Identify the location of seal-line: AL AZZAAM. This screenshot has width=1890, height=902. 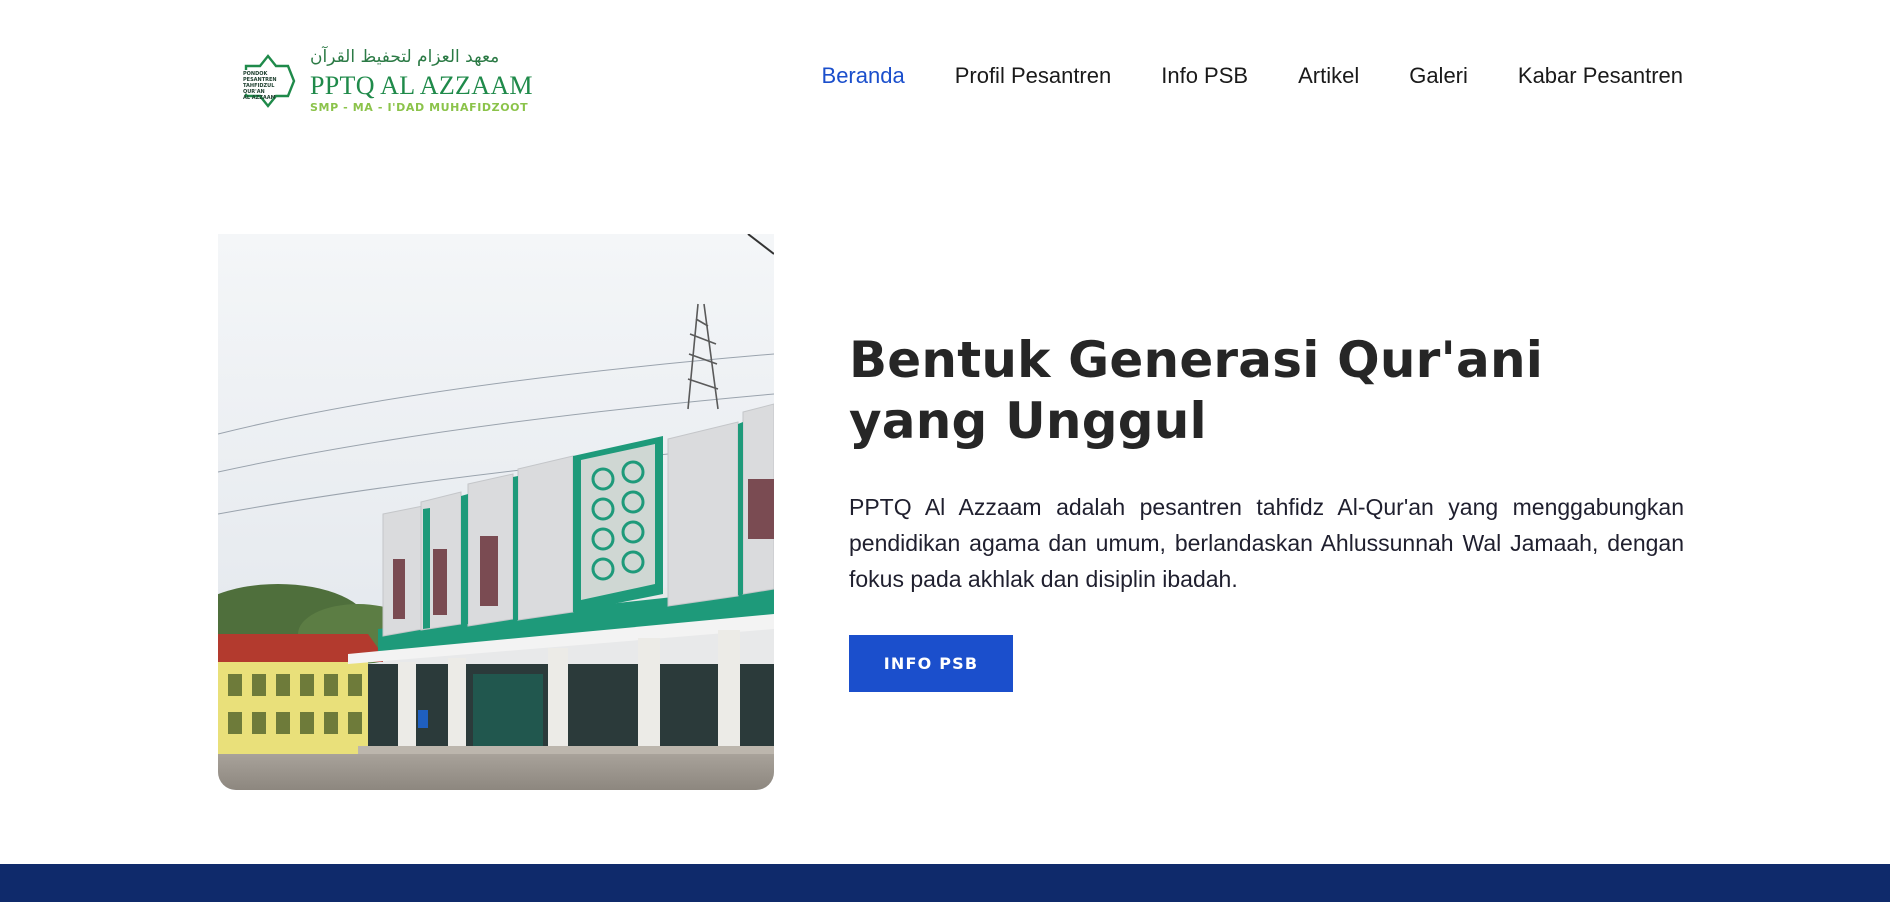
(259, 98).